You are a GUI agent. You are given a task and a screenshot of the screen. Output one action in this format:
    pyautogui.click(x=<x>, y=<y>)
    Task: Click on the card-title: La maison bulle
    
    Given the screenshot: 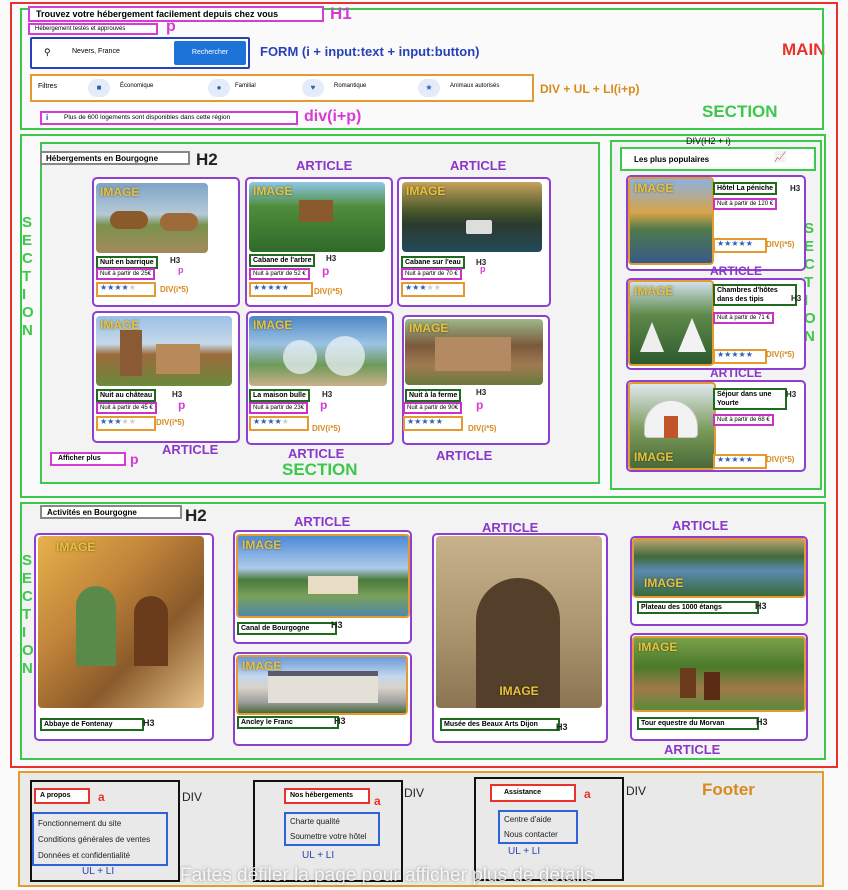 What is the action you would take?
    pyautogui.click(x=279, y=395)
    